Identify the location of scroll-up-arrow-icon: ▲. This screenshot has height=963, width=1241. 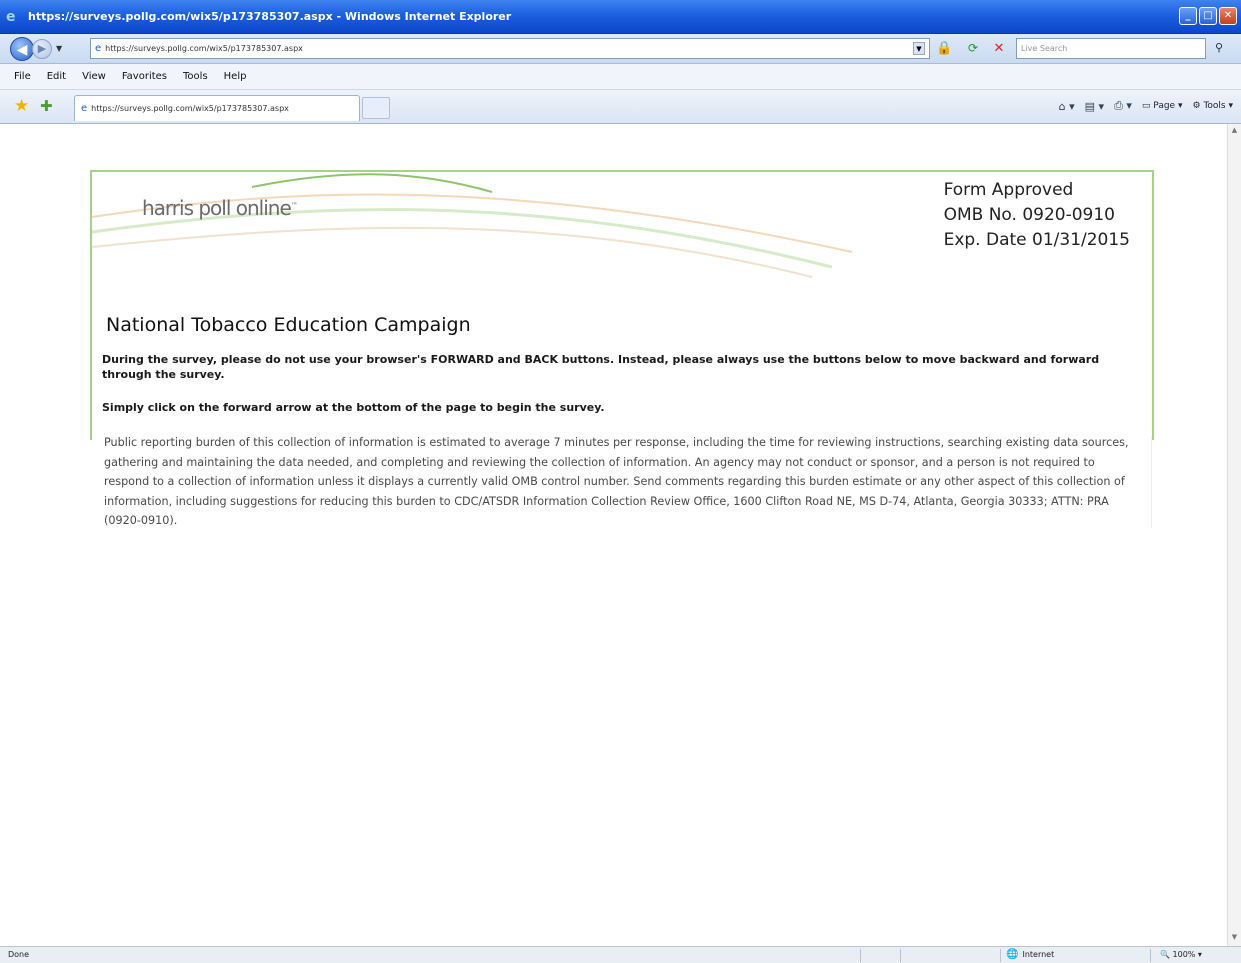
(1234, 131).